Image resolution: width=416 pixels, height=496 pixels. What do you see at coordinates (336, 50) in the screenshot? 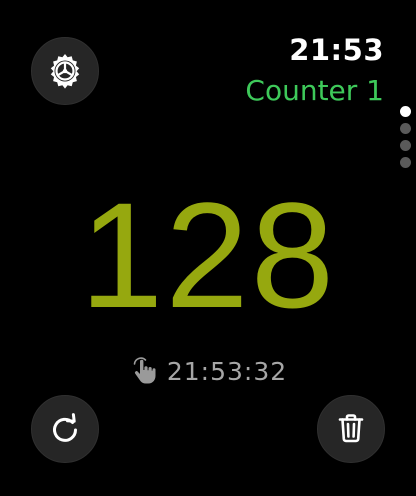
I see `status-time: 21:53` at bounding box center [336, 50].